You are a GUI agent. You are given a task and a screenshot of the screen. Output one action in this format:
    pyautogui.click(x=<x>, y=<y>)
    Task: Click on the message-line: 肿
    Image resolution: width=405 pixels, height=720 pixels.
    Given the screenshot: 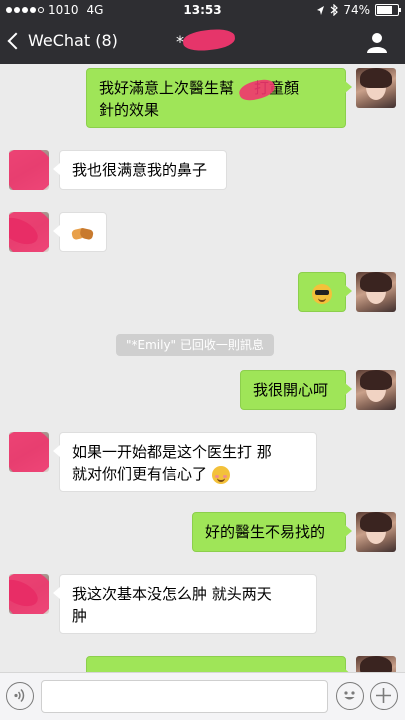 What is the action you would take?
    pyautogui.click(x=80, y=616)
    